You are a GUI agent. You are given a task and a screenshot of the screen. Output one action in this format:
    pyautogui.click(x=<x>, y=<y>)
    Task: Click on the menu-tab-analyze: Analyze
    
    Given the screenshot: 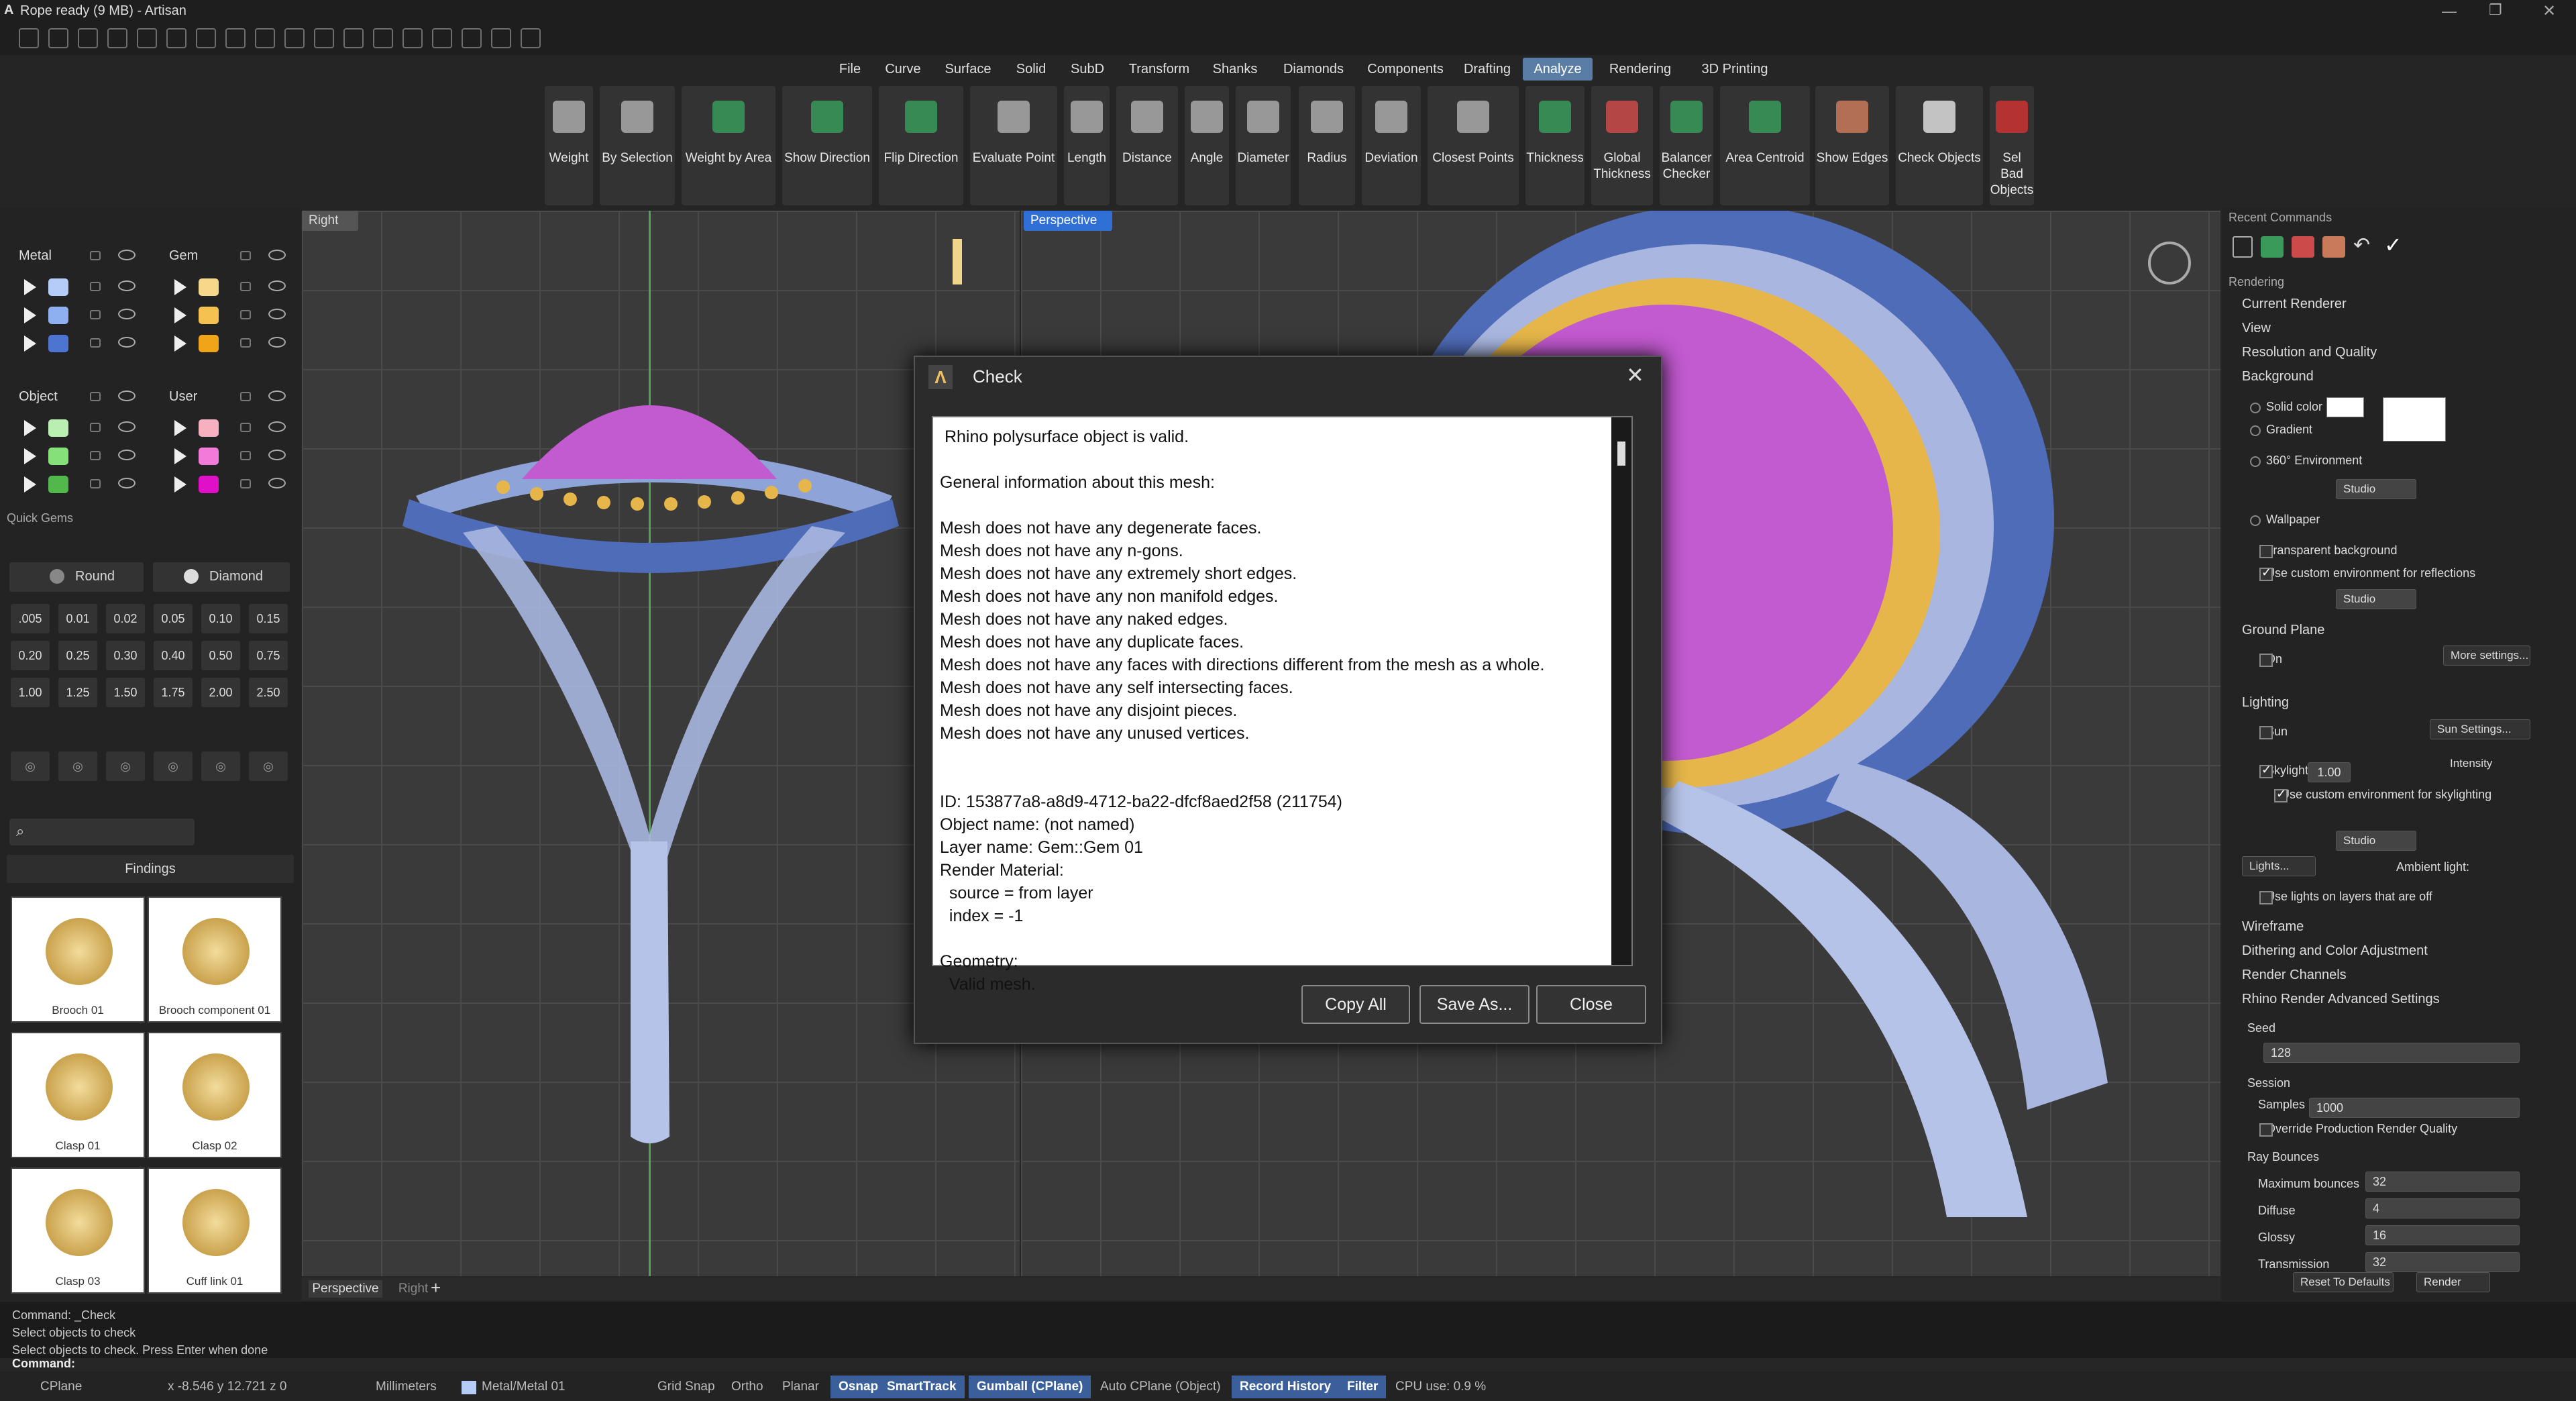 What is the action you would take?
    pyautogui.click(x=1558, y=69)
    